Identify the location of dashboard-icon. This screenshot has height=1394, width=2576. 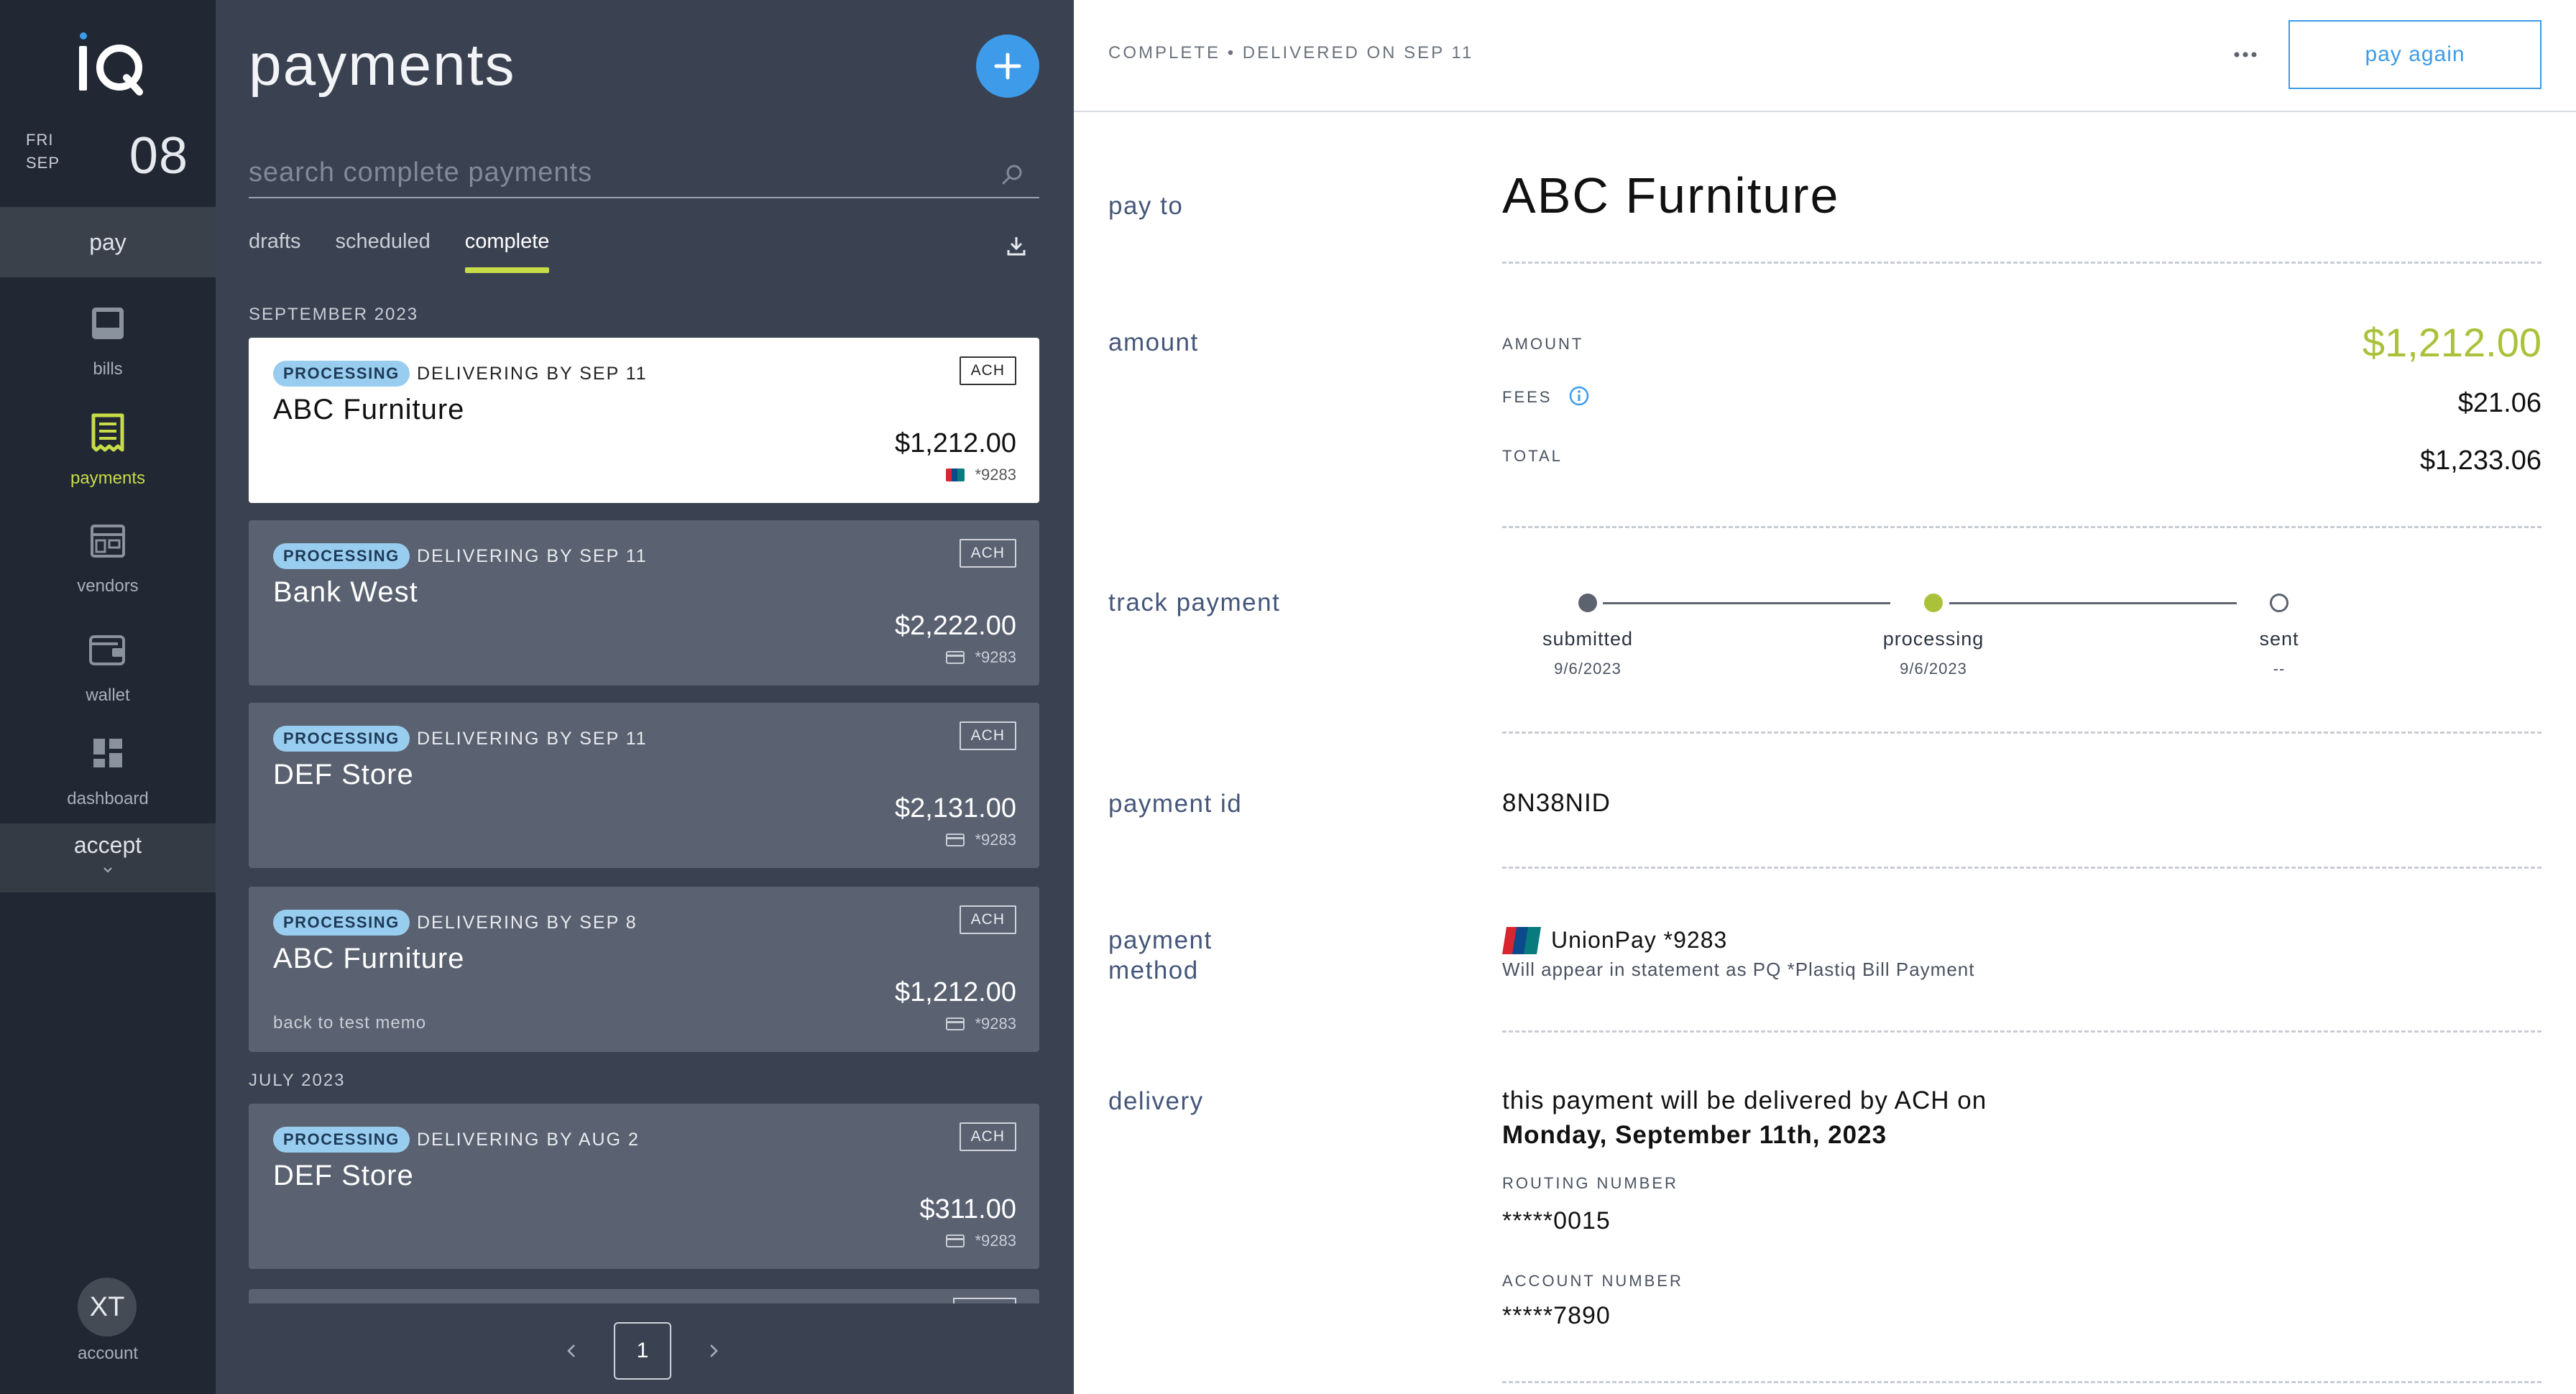
(107, 753).